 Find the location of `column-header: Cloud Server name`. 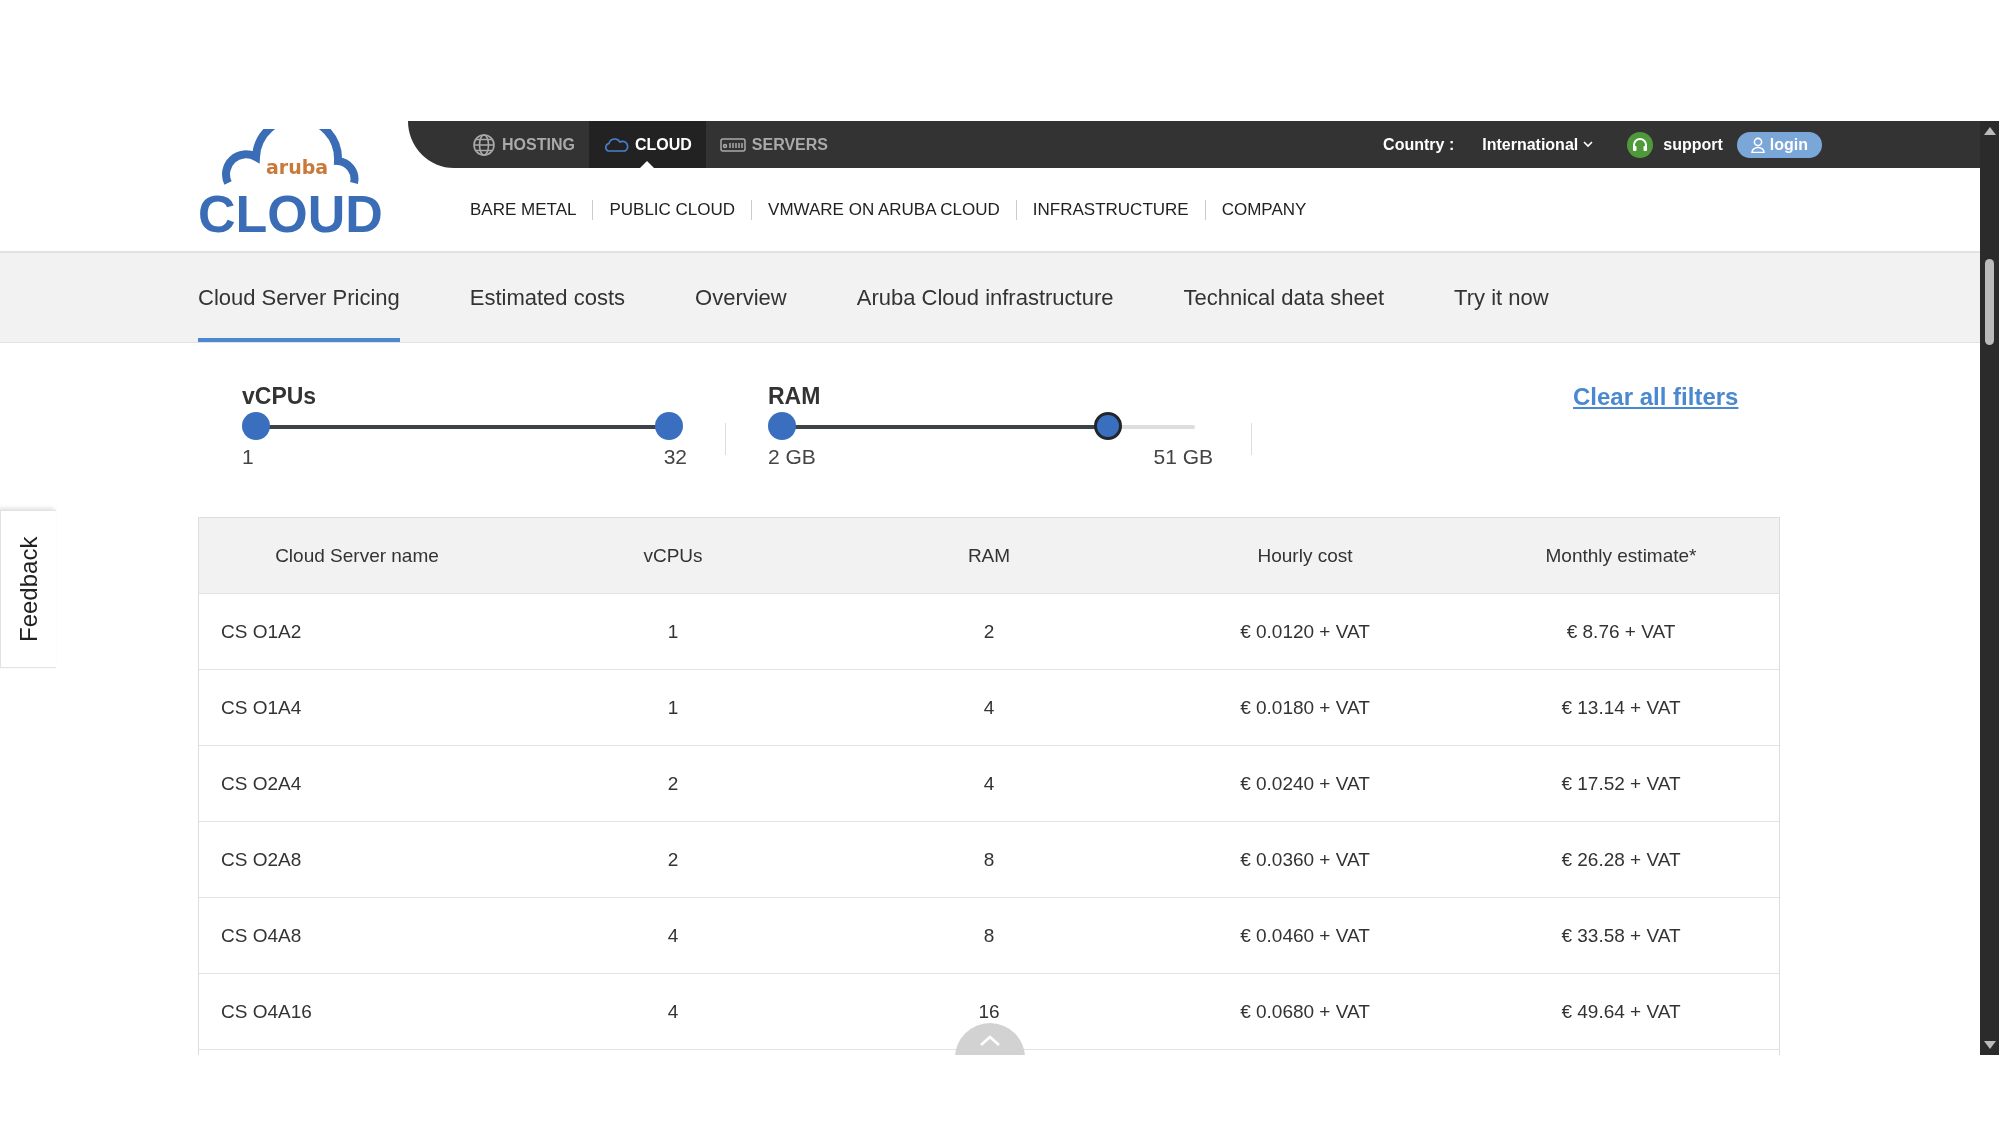

column-header: Cloud Server name is located at coordinates (357, 555).